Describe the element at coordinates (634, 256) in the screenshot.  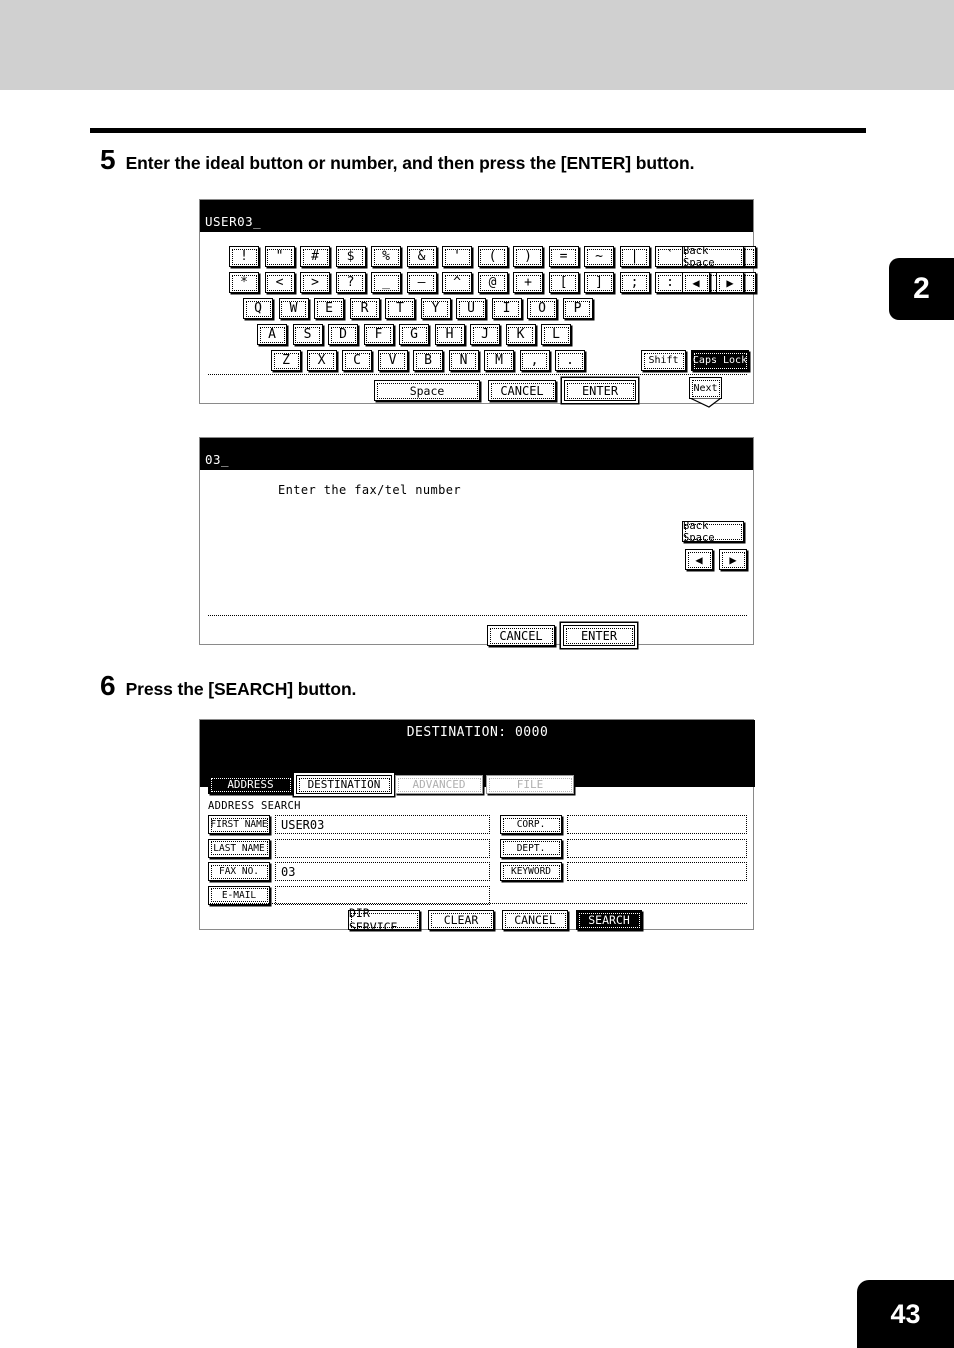
I see `key-pipe: |` at that location.